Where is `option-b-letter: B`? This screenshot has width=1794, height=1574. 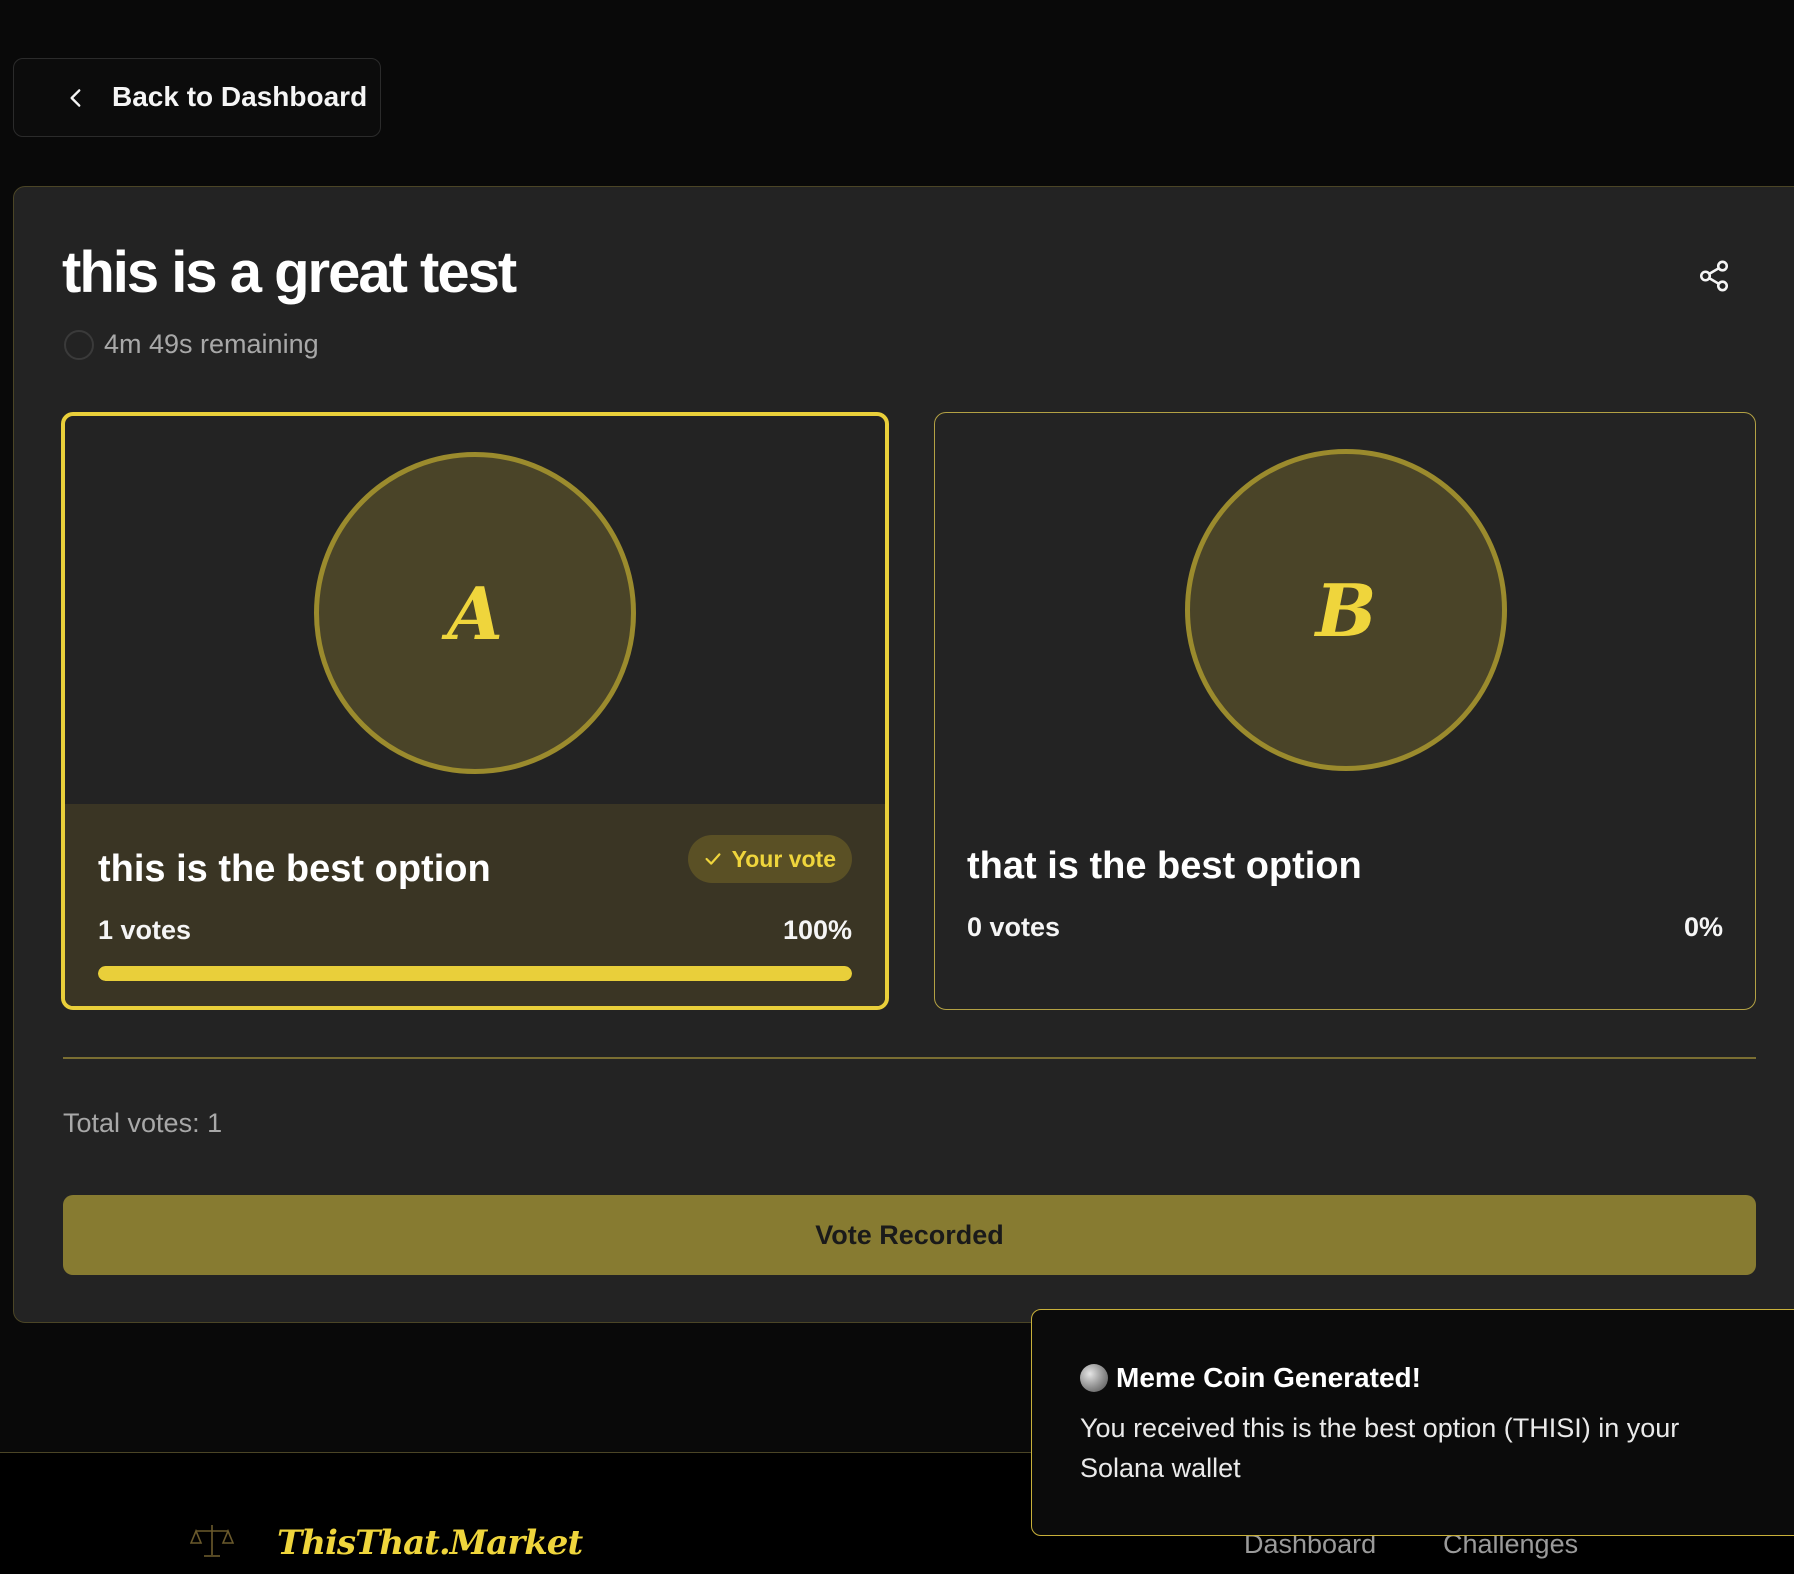
option-b-letter: B is located at coordinates (1346, 610).